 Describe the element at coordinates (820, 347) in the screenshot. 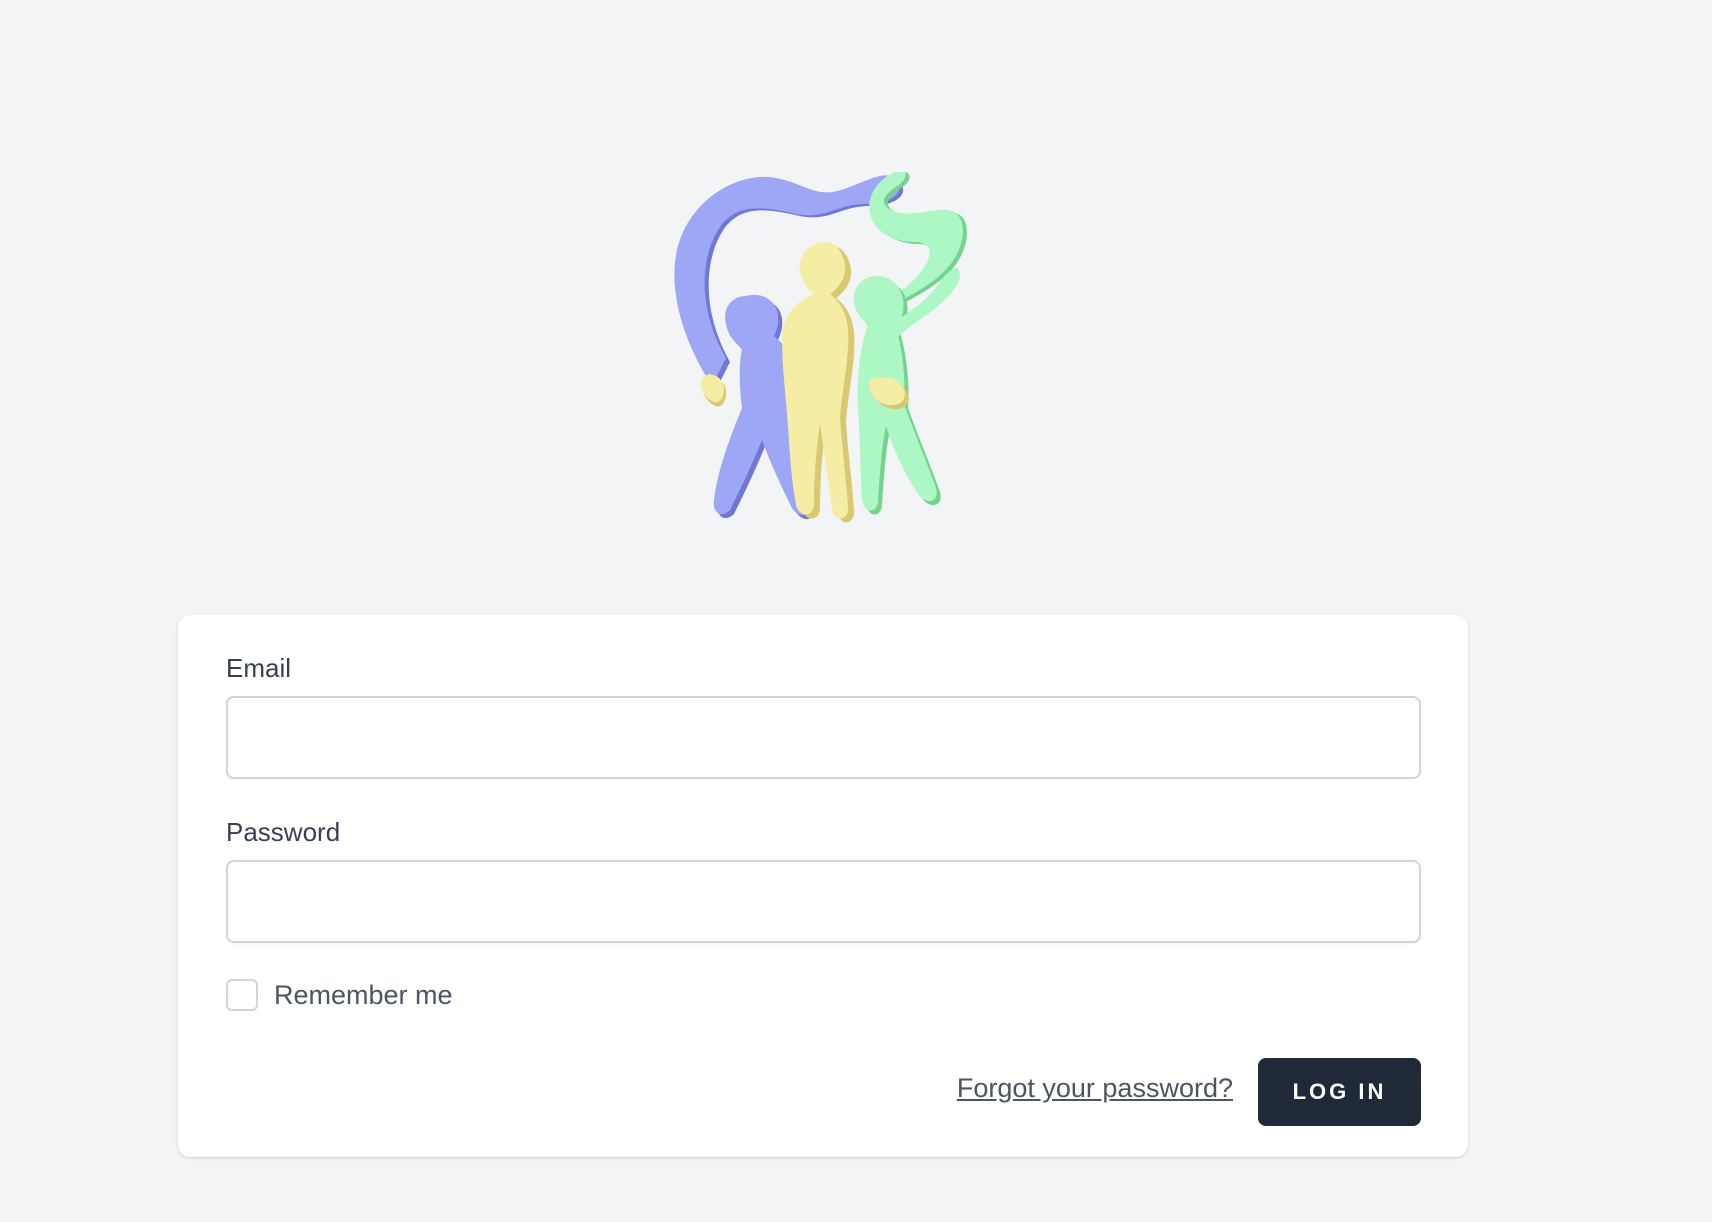

I see `family-logo-icon` at that location.